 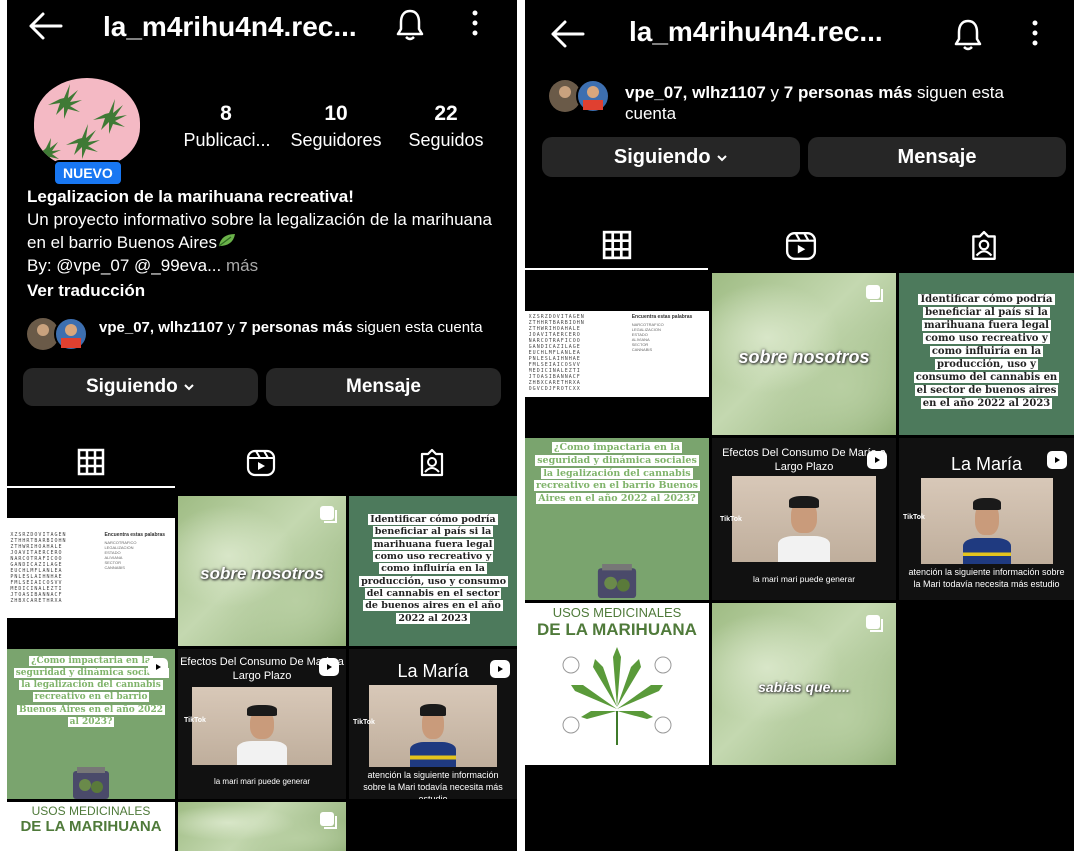 I want to click on see-translation-link: Ver traducción, so click(x=267, y=290).